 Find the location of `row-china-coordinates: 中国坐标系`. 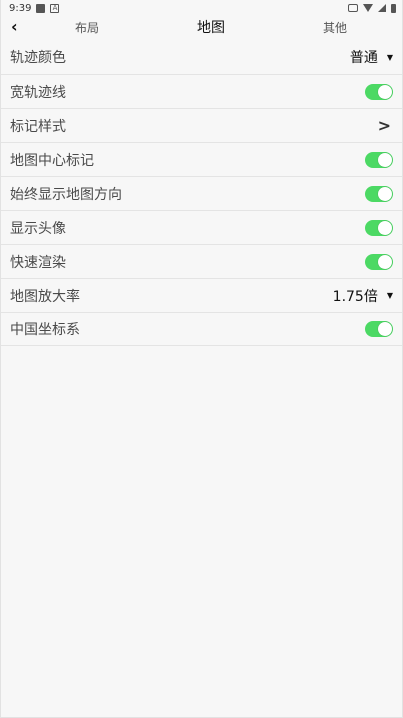

row-china-coordinates: 中国坐标系 is located at coordinates (201, 329).